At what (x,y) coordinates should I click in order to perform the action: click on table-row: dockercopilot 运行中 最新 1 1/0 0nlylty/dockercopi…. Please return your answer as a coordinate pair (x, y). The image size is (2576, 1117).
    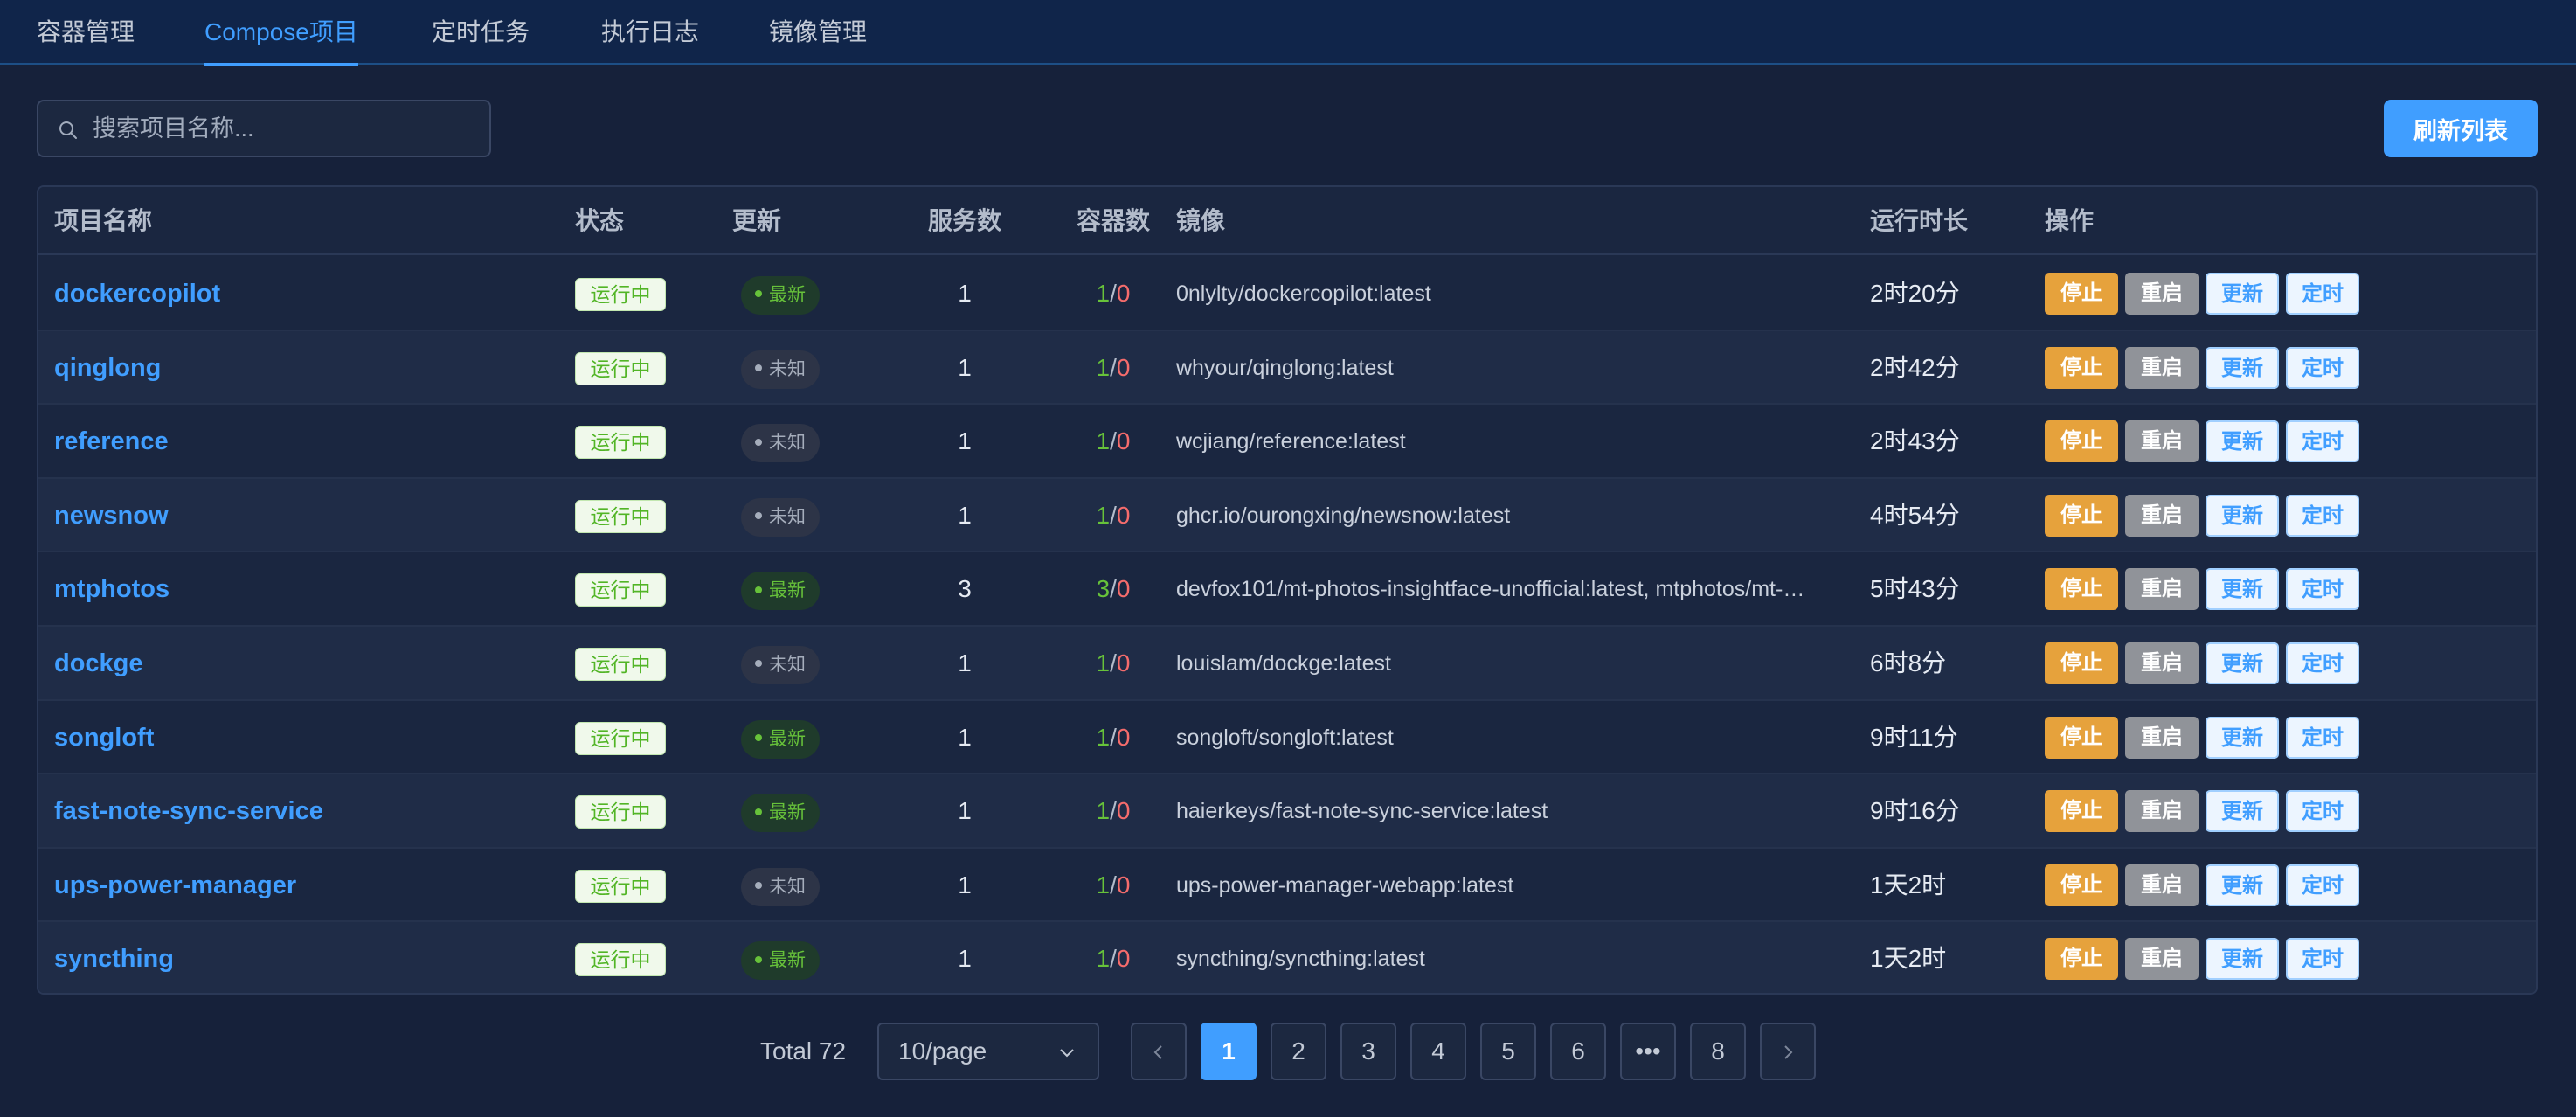
    Looking at the image, I should click on (1287, 294).